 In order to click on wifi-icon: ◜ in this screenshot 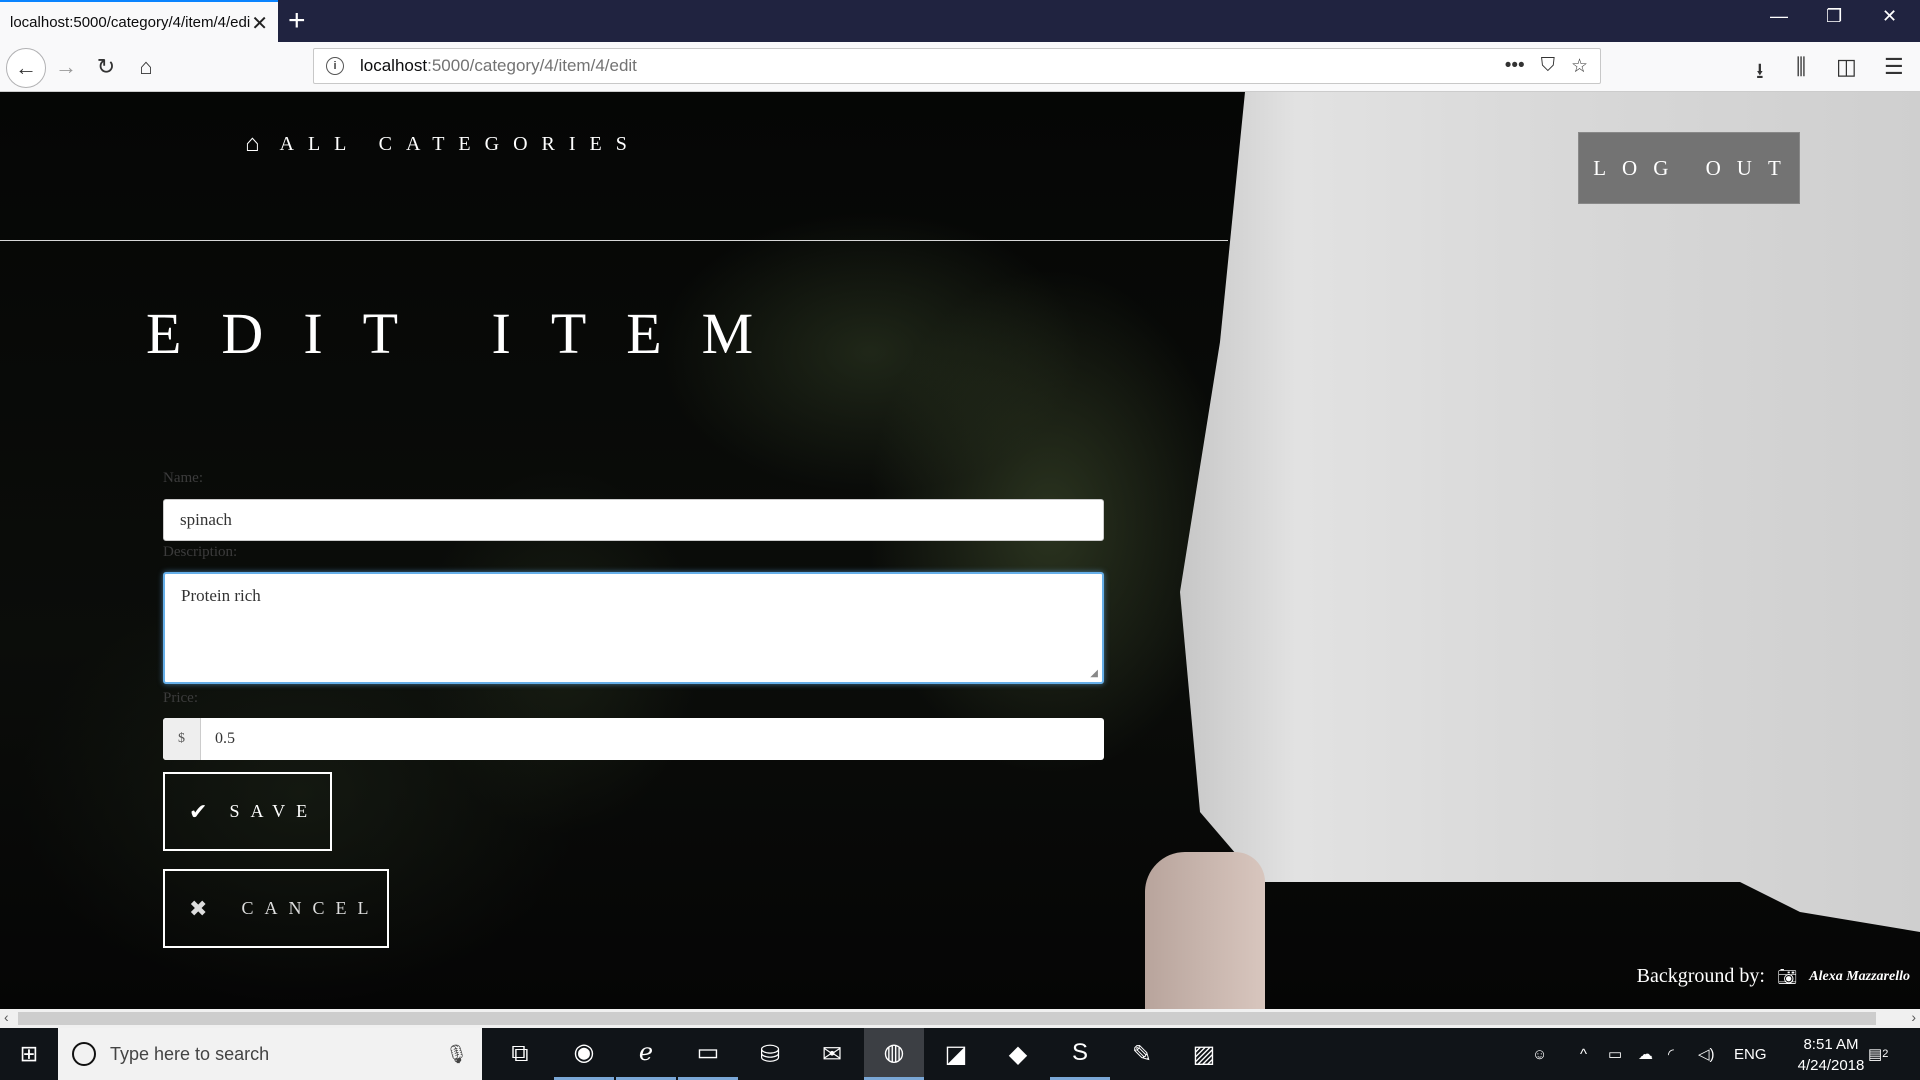, I will do `click(1671, 1054)`.